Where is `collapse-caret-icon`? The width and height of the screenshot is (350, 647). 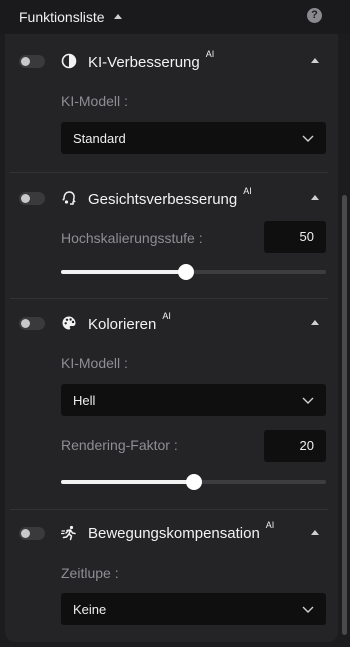 collapse-caret-icon is located at coordinates (118, 16).